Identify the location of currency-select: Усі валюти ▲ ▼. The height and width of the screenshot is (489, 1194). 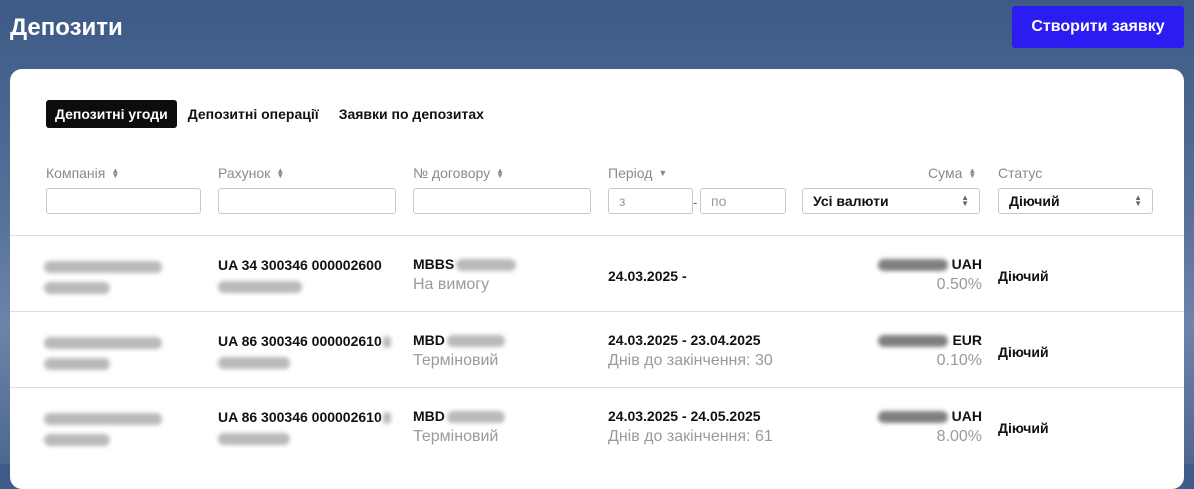
(891, 201).